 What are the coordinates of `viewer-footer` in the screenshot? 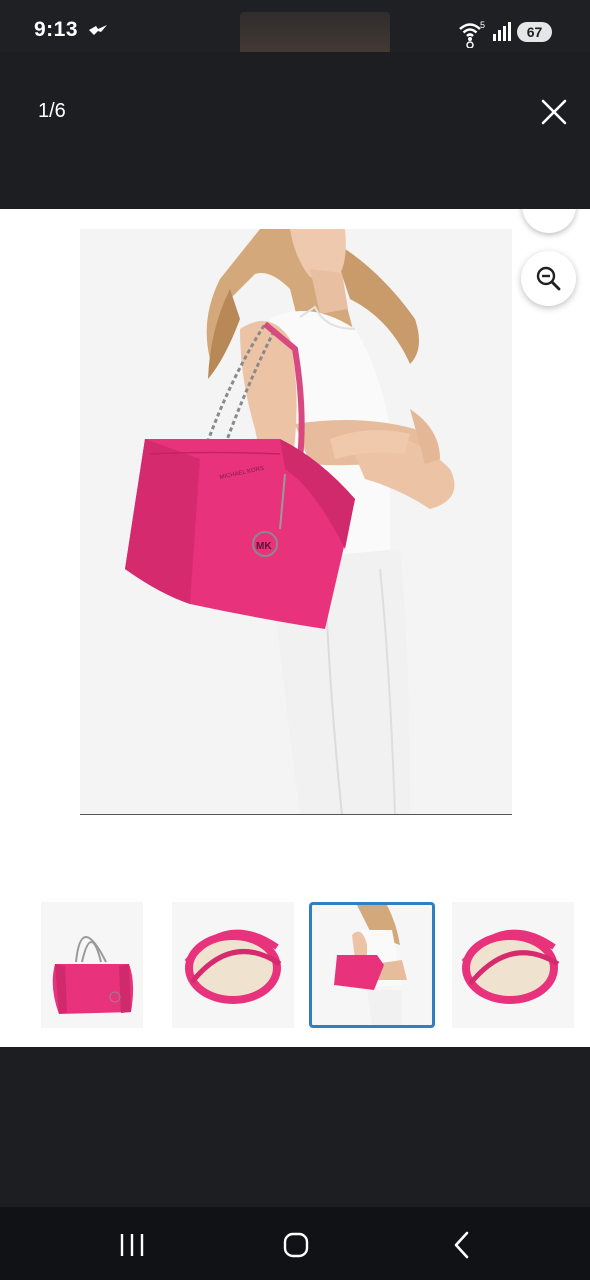 It's located at (295, 1127).